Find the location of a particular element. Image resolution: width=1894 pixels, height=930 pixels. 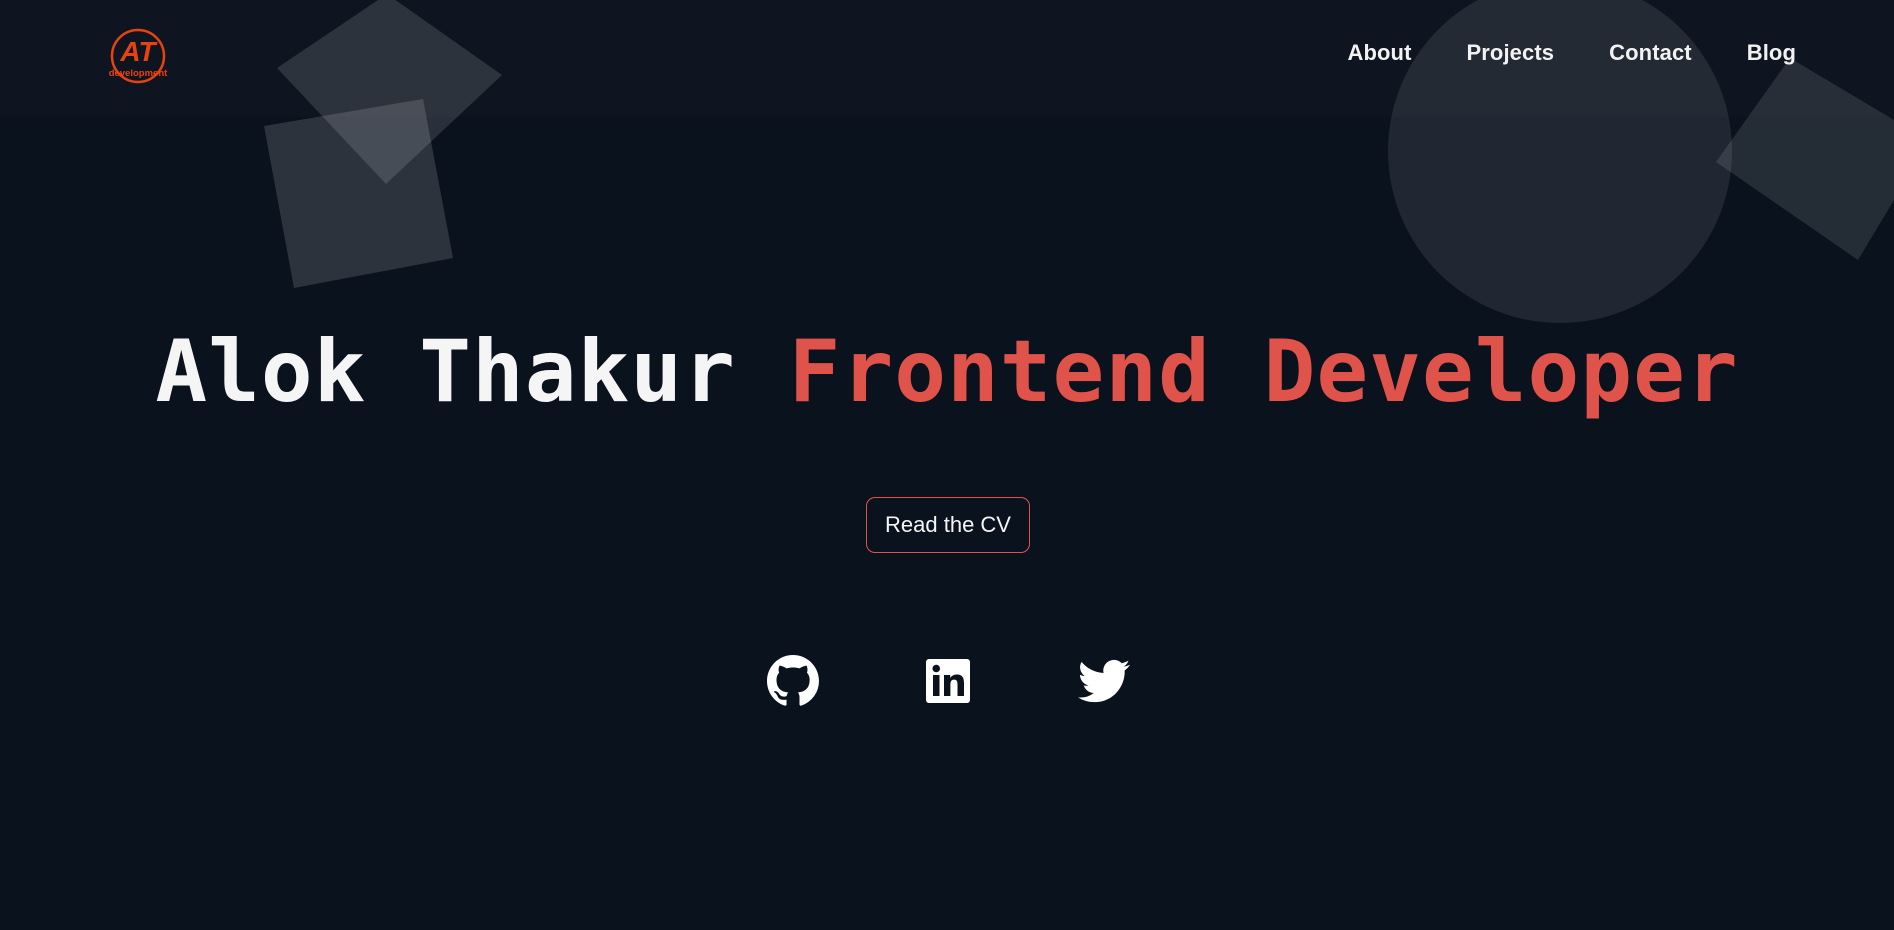

twitter-link is located at coordinates (1104, 681).